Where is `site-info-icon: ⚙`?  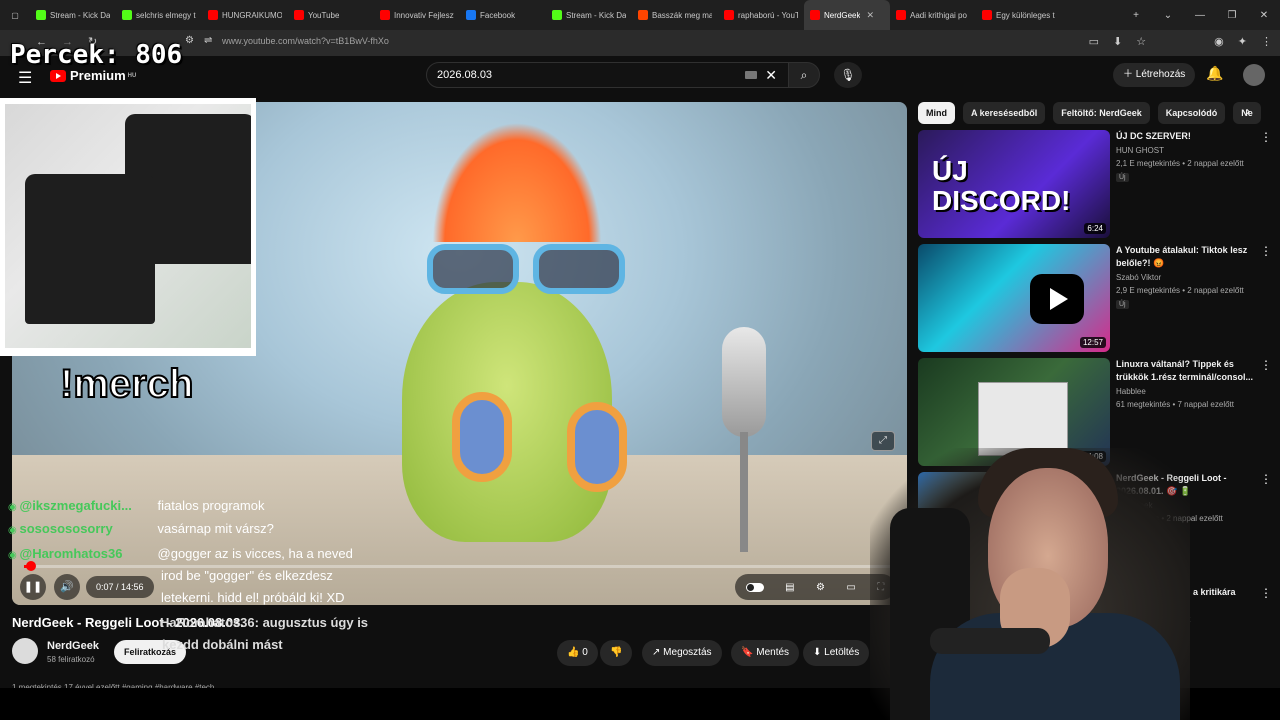 site-info-icon: ⚙ is located at coordinates (189, 40).